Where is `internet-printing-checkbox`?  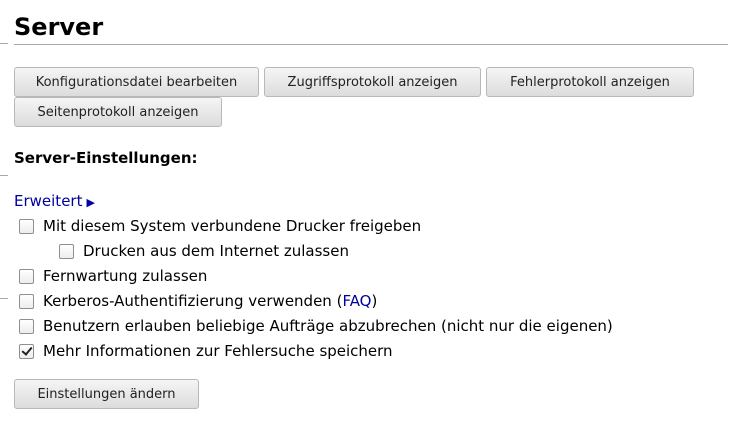
internet-printing-checkbox is located at coordinates (66, 251).